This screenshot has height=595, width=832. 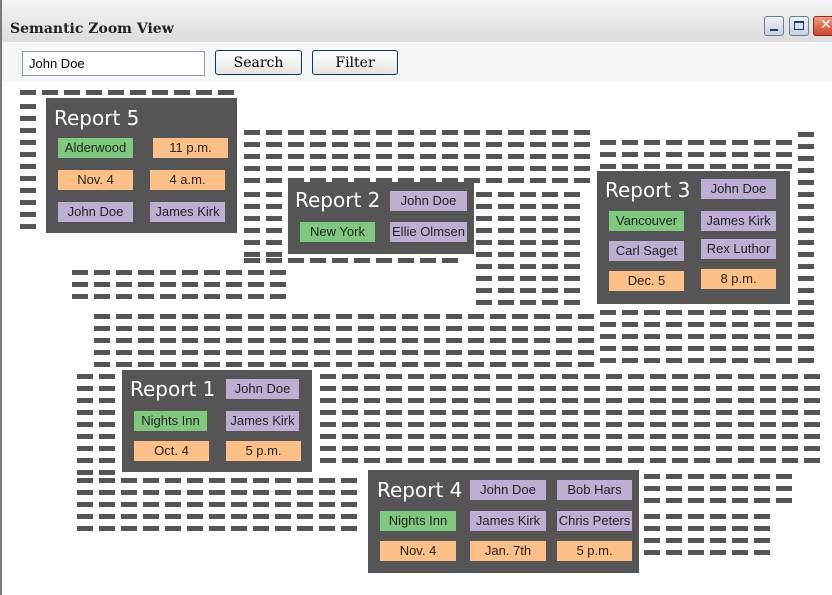 What do you see at coordinates (338, 200) in the screenshot?
I see `report-title: Report 2` at bounding box center [338, 200].